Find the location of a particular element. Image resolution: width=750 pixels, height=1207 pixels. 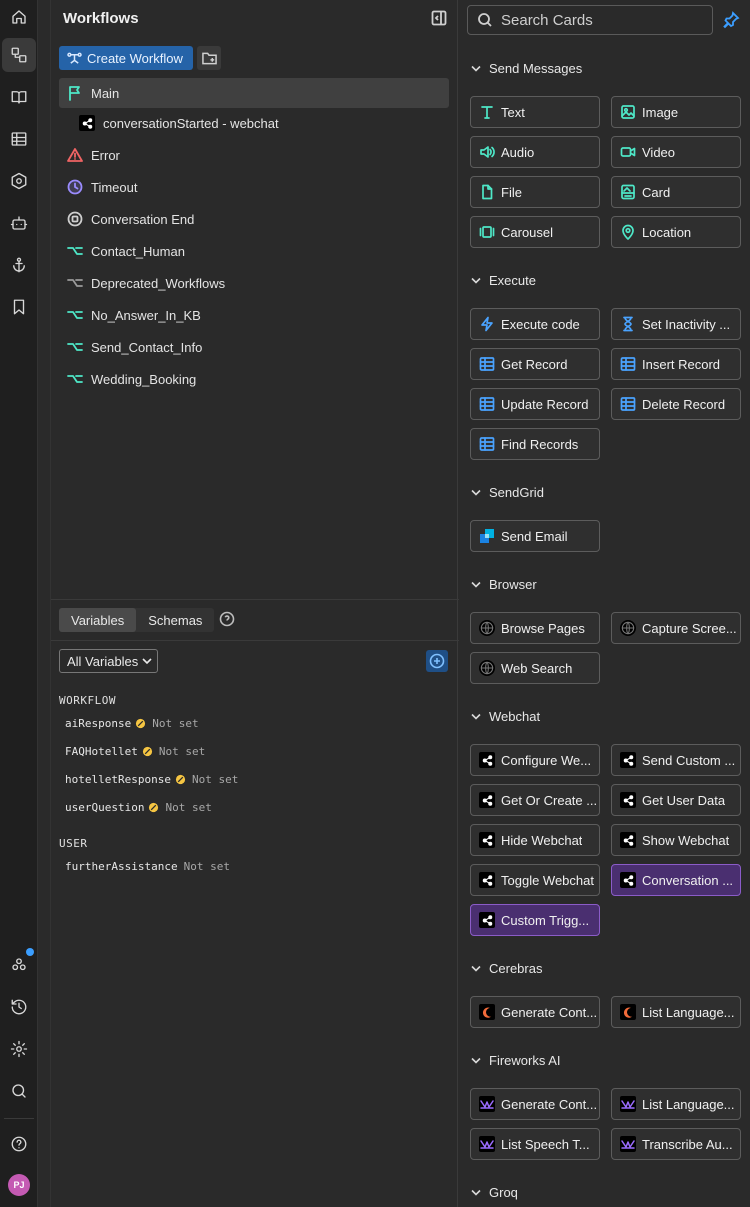

card-get-user-data: Get User Data is located at coordinates (676, 800).